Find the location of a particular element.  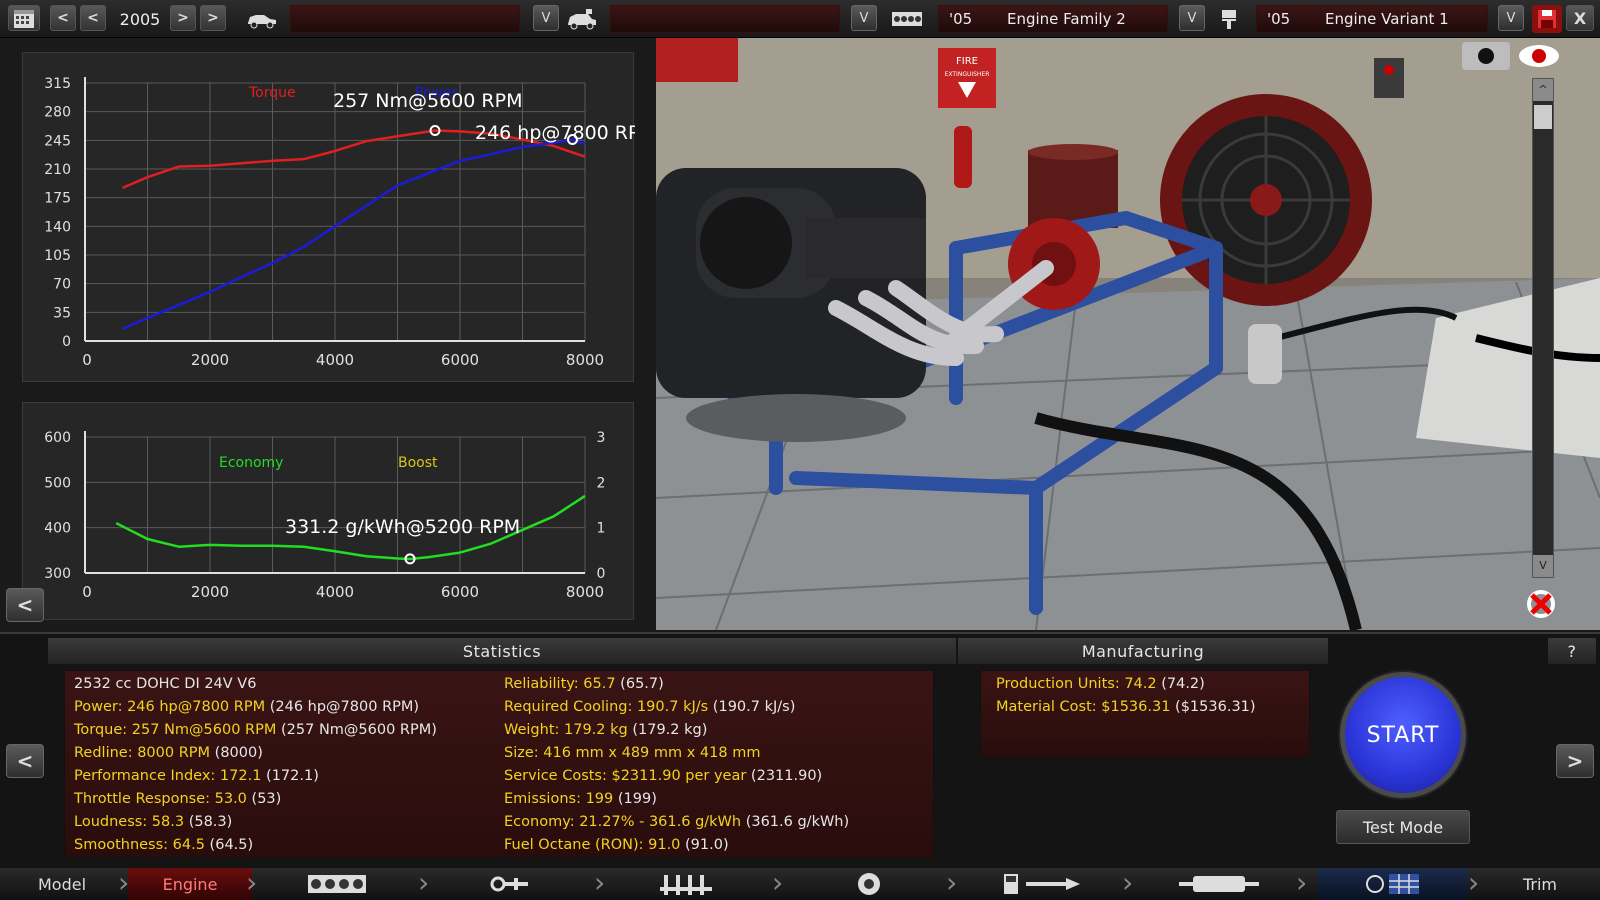

stat-left-previous: (64.5) is located at coordinates (229, 845).